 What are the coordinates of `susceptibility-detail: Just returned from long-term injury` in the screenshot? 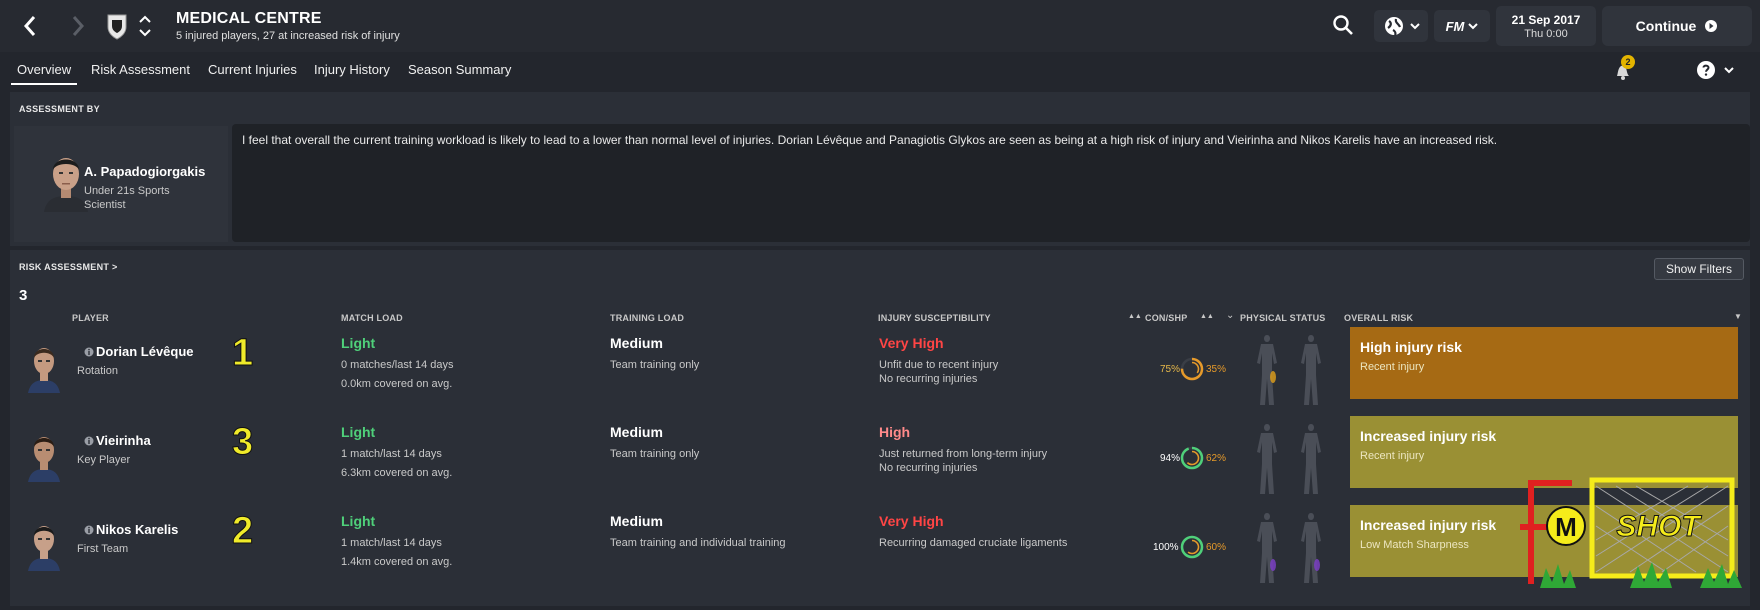 It's located at (963, 454).